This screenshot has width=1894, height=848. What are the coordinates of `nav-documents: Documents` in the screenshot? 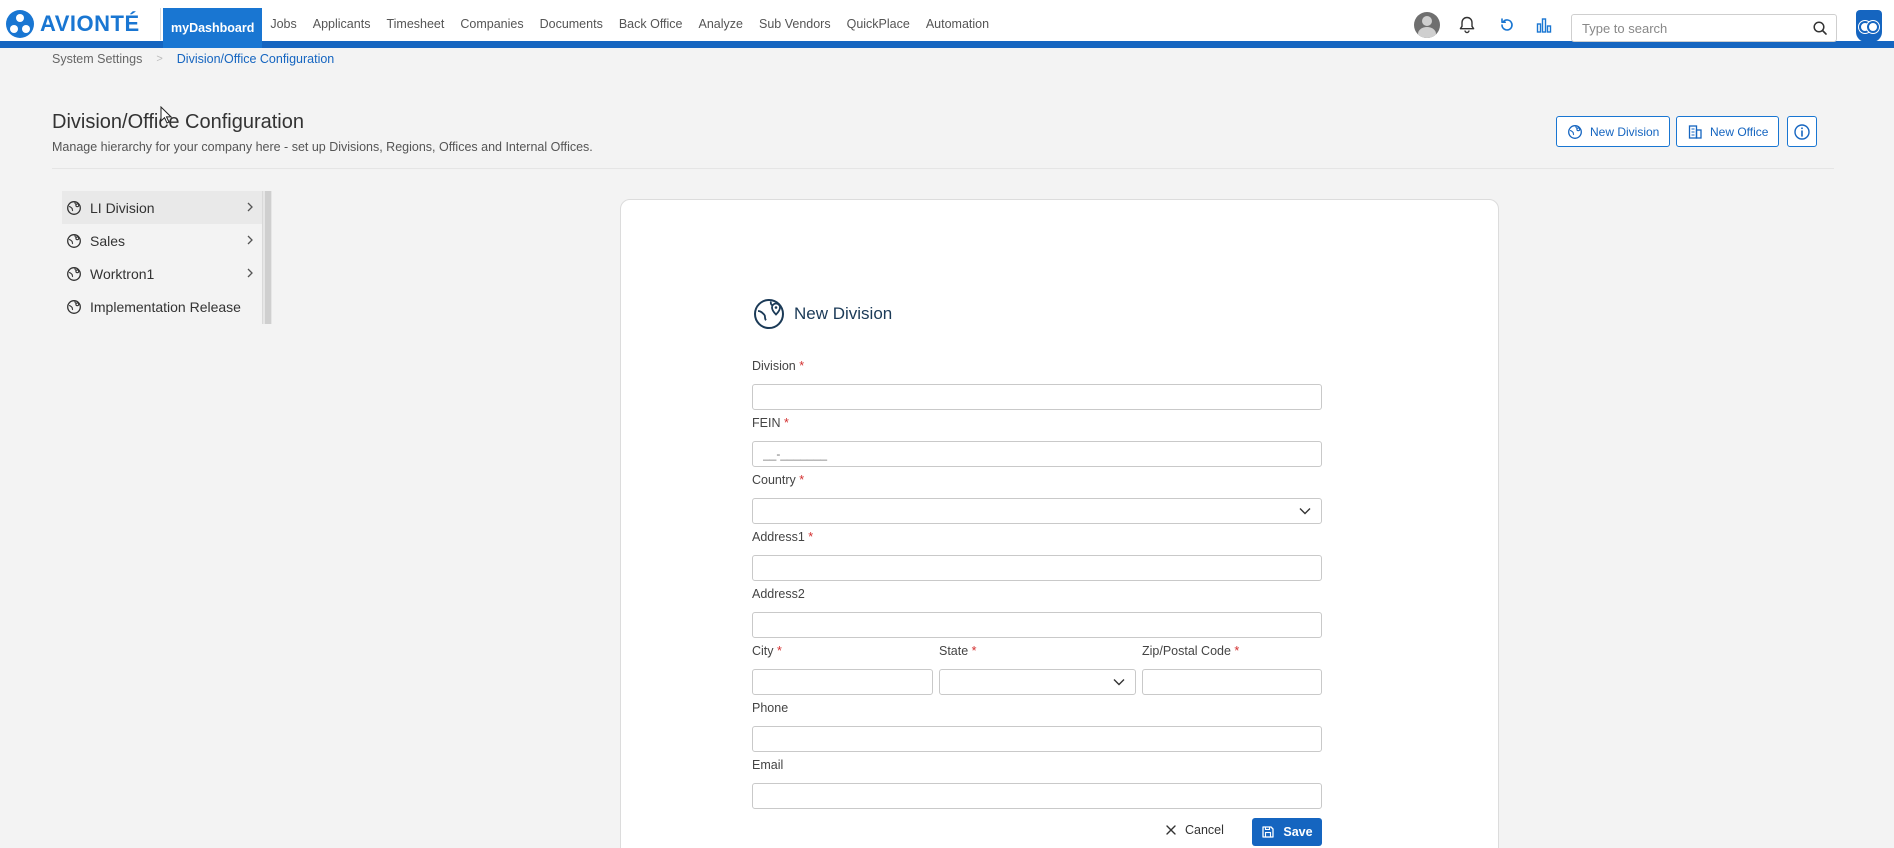 It's located at (571, 24).